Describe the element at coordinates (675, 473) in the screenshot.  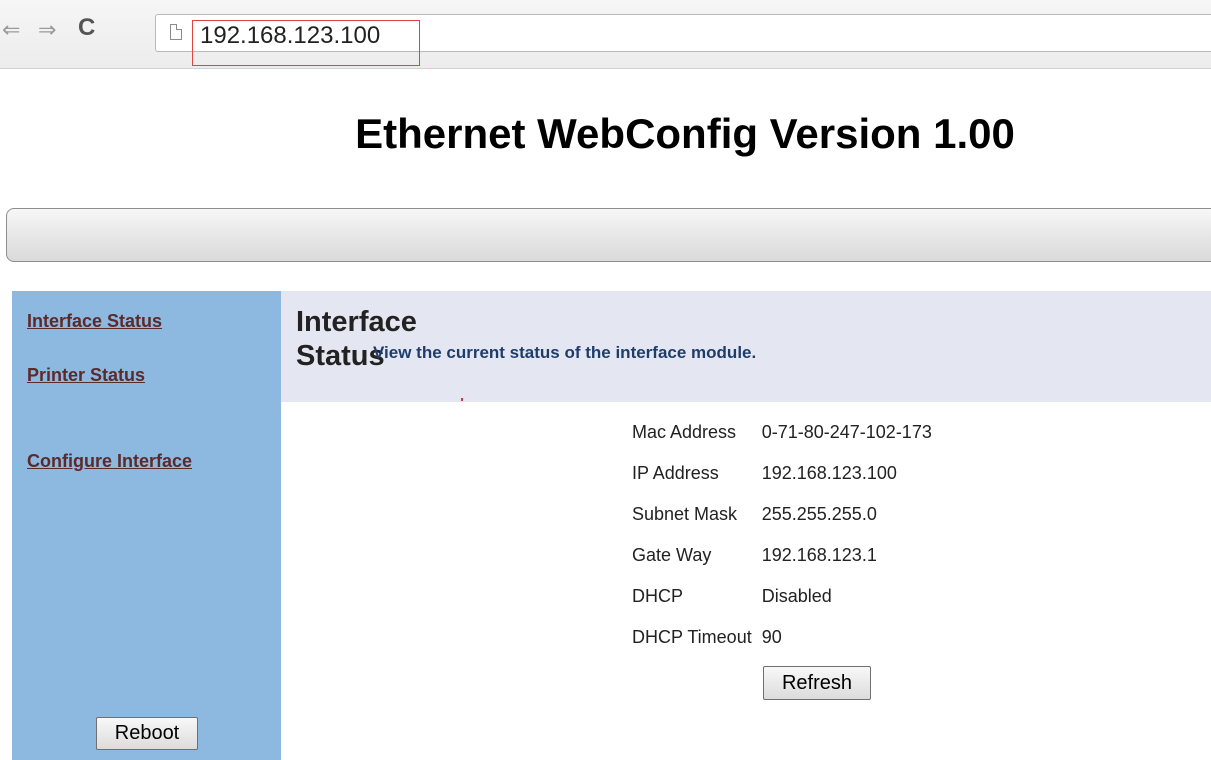
I see `row-label: IP Address` at that location.